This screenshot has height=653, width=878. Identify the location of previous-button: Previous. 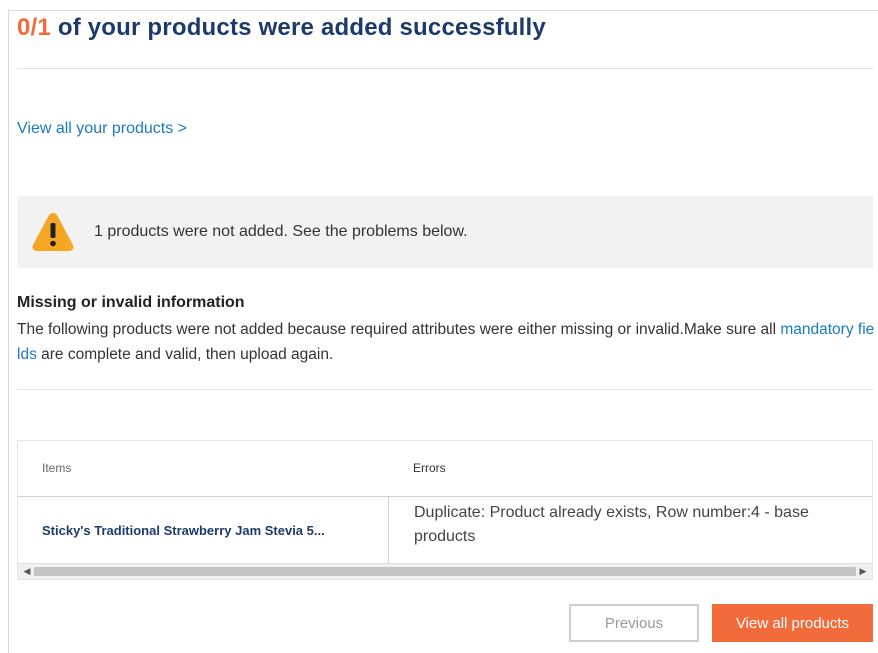
(634, 623).